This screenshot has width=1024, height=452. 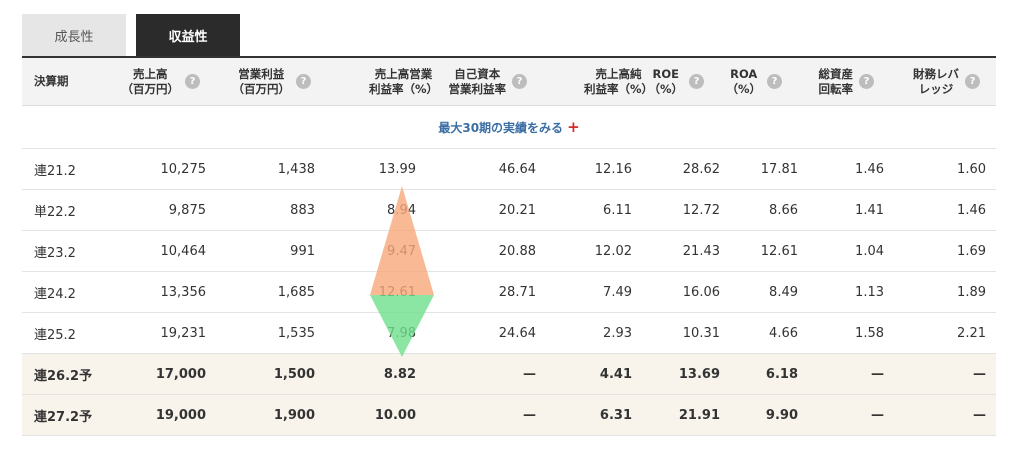 What do you see at coordinates (183, 251) in the screenshot?
I see `value-cell: 10,464` at bounding box center [183, 251].